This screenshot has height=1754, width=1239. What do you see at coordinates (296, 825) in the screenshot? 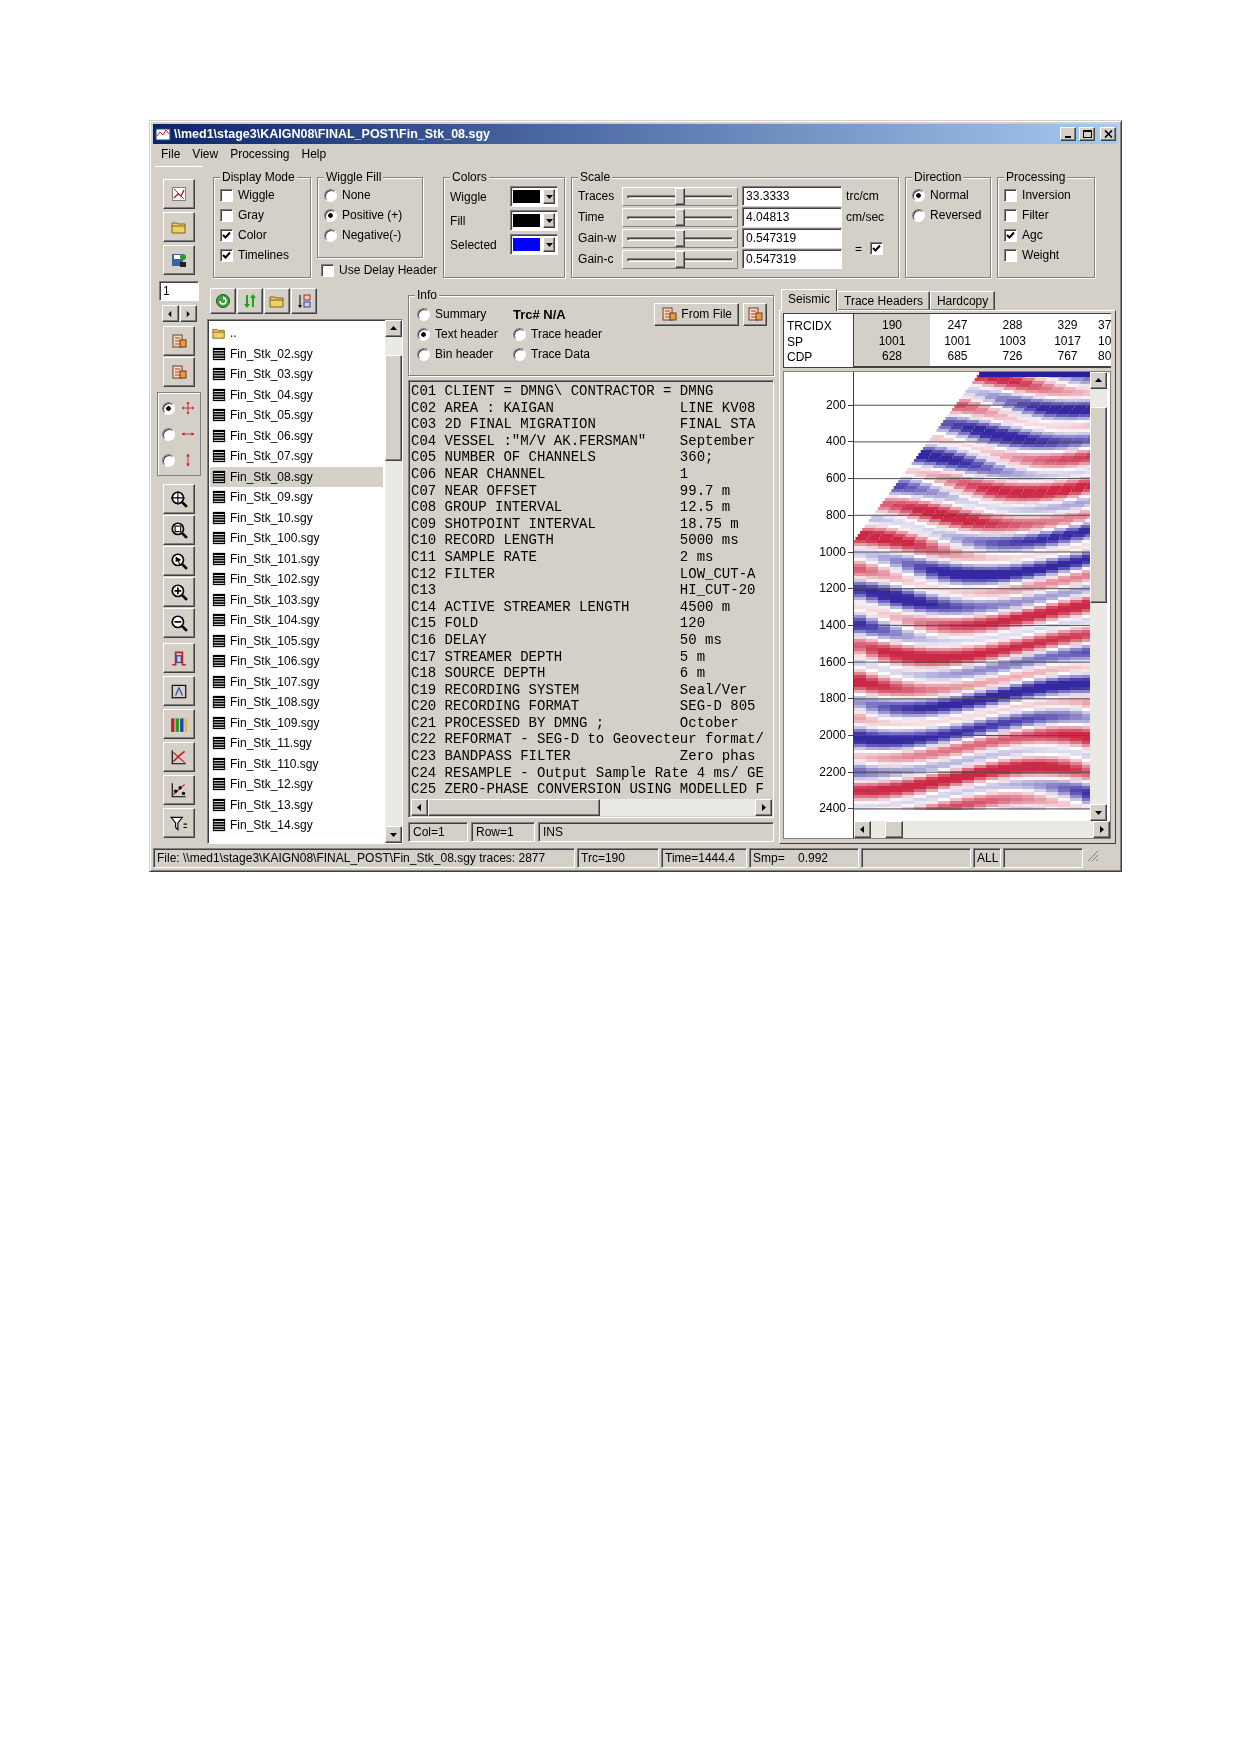
I see `list-item: Fin_Stk_14.sgy` at bounding box center [296, 825].